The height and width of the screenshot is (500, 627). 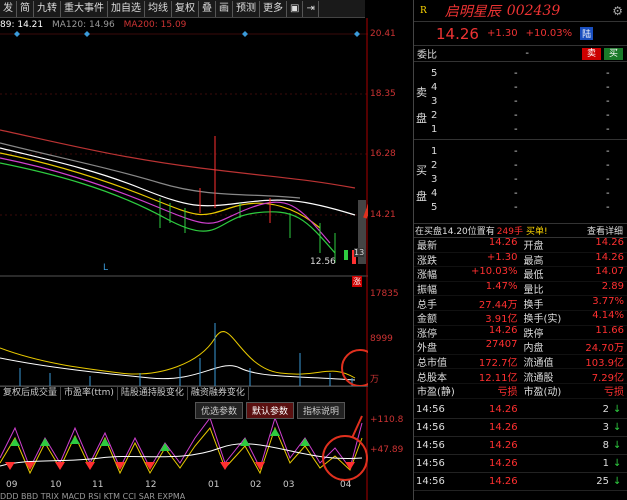 What do you see at coordinates (520, 333) in the screenshot?
I see `stat-row: 涨停 14.26 跌停 11.66` at bounding box center [520, 333].